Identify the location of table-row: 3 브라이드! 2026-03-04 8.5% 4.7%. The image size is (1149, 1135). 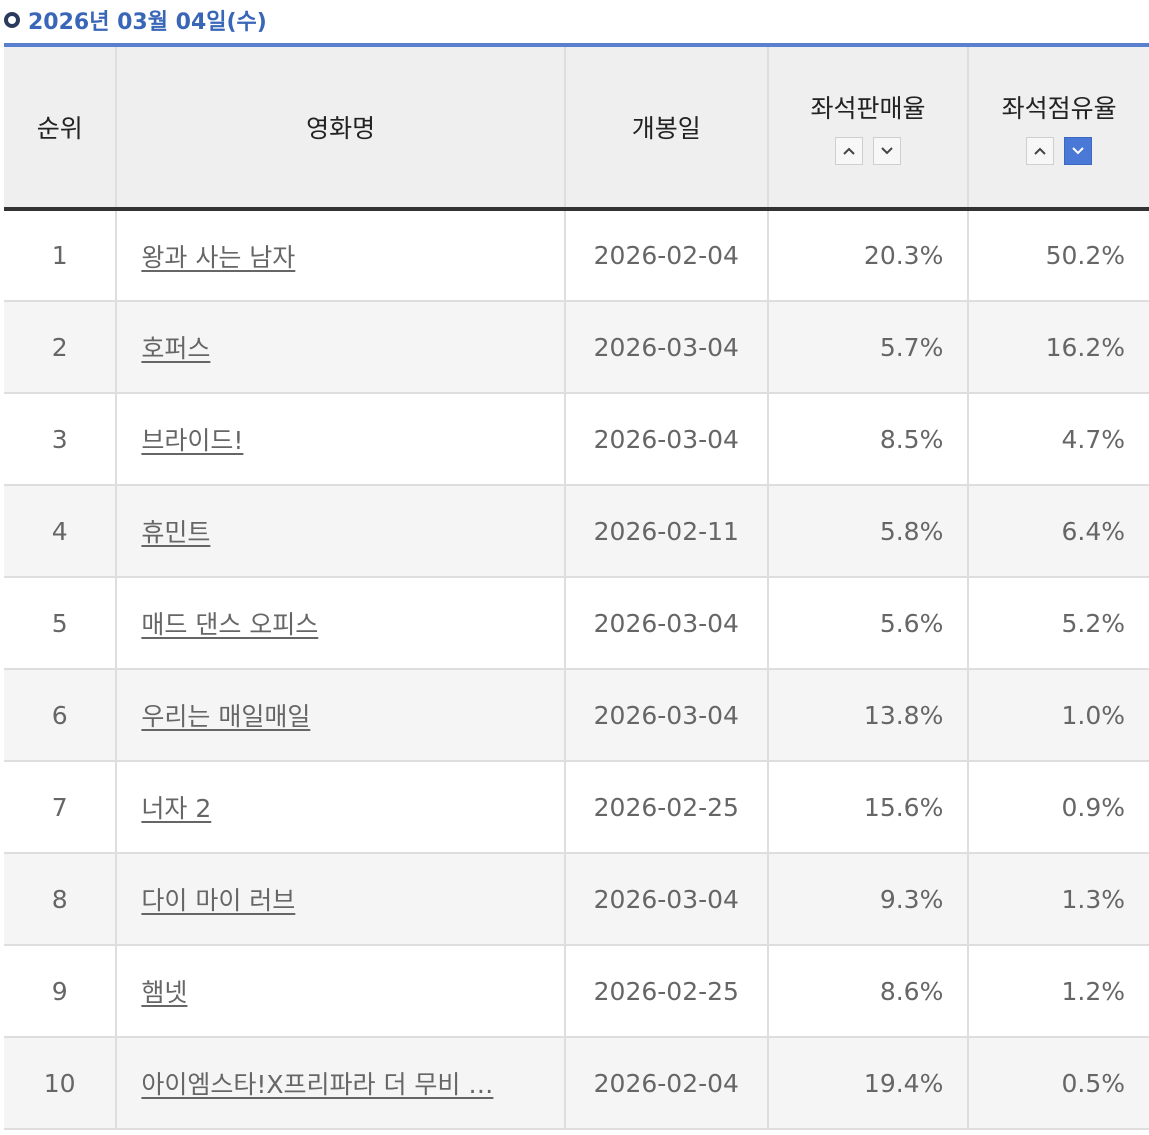
(576, 439).